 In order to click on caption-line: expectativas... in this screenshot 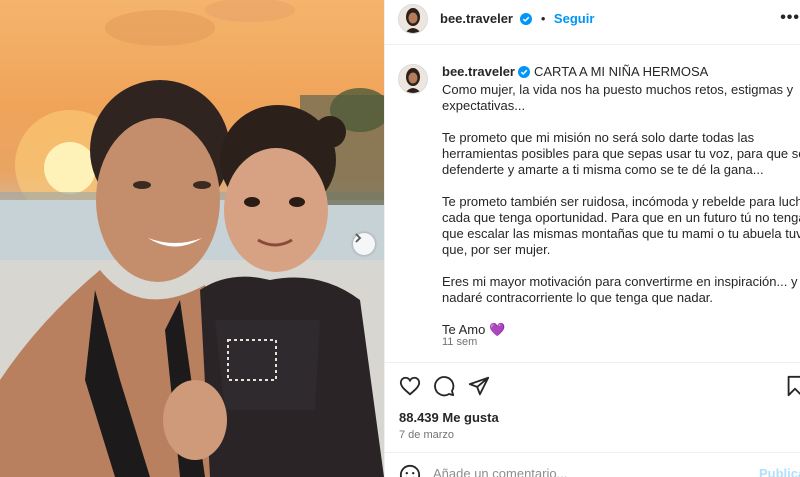, I will do `click(484, 105)`.